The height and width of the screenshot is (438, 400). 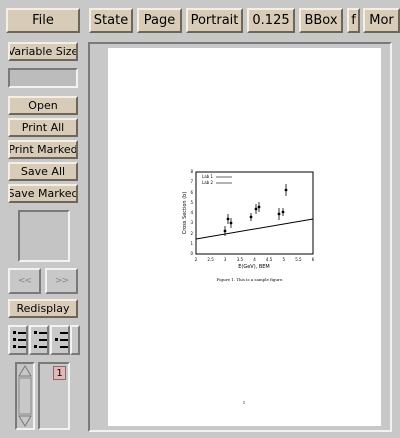 What do you see at coordinates (207, 176) in the screenshot?
I see `legend-entry: Lab 1` at bounding box center [207, 176].